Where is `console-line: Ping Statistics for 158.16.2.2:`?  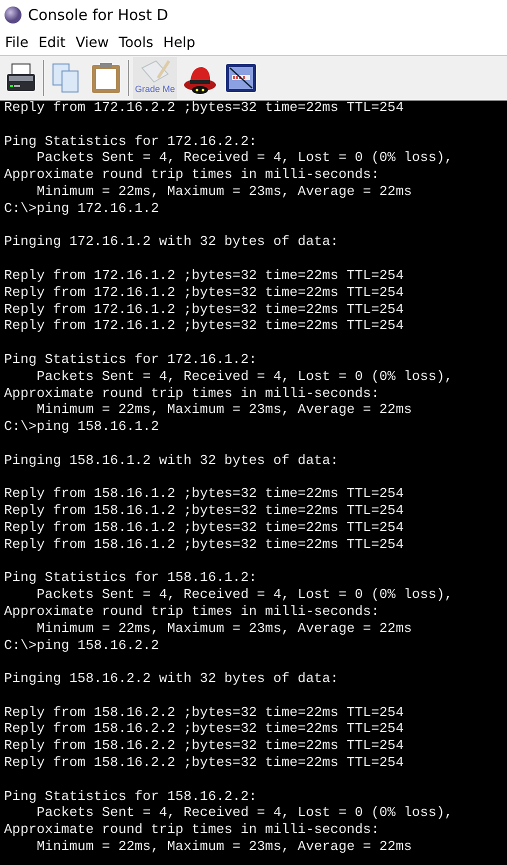
console-line: Ping Statistics for 158.16.2.2: is located at coordinates (131, 798).